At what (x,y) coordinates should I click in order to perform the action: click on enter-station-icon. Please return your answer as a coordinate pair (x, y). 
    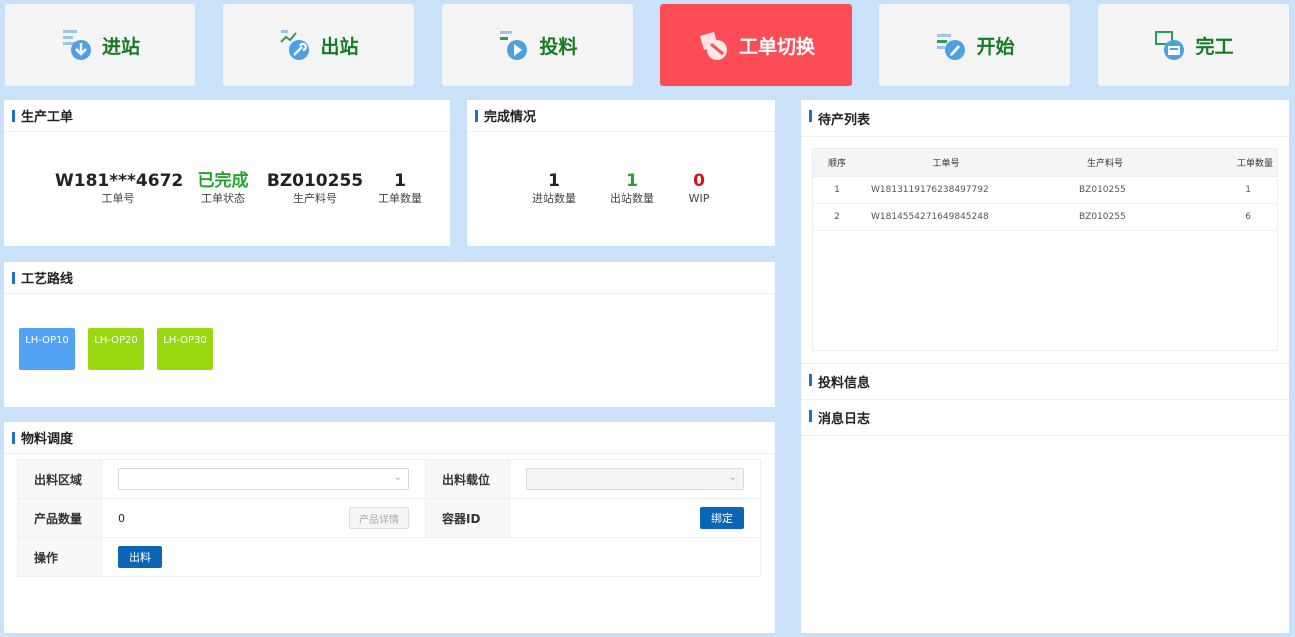
    Looking at the image, I should click on (77, 45).